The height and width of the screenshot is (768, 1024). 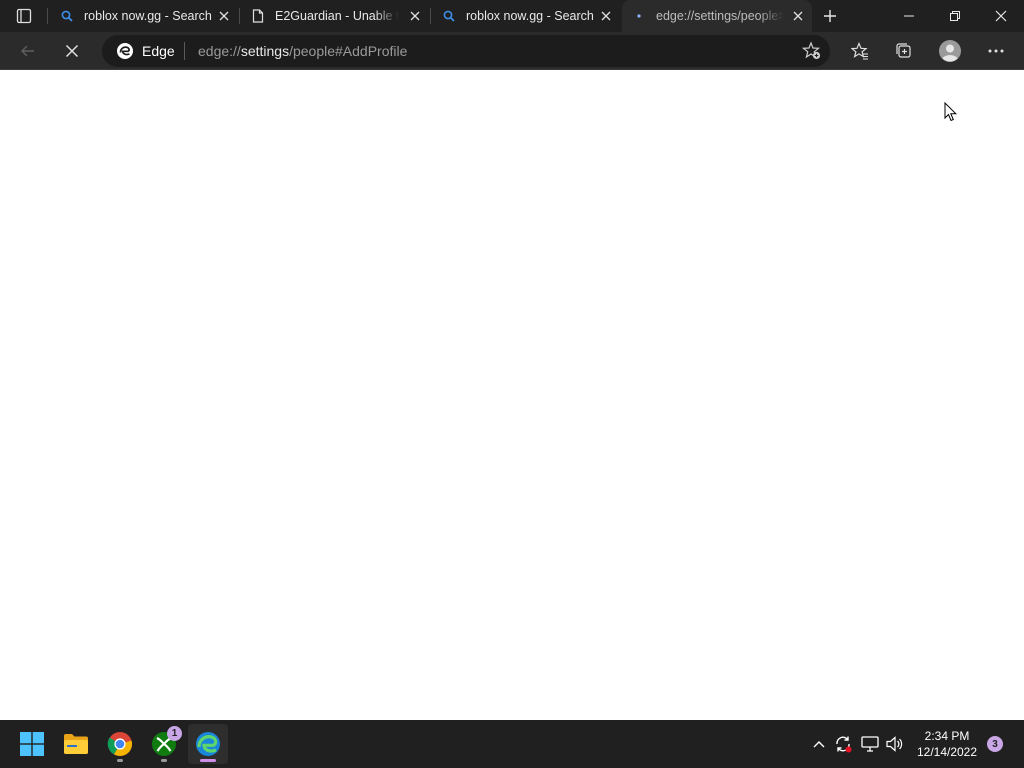 I want to click on active-indicator, so click(x=208, y=760).